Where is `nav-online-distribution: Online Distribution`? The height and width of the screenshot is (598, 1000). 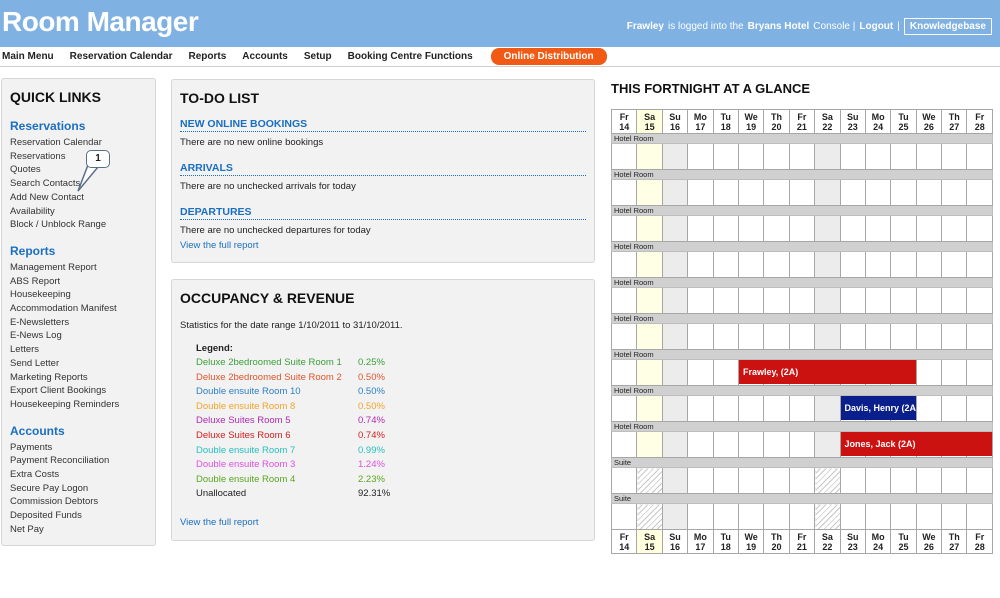 nav-online-distribution: Online Distribution is located at coordinates (548, 56).